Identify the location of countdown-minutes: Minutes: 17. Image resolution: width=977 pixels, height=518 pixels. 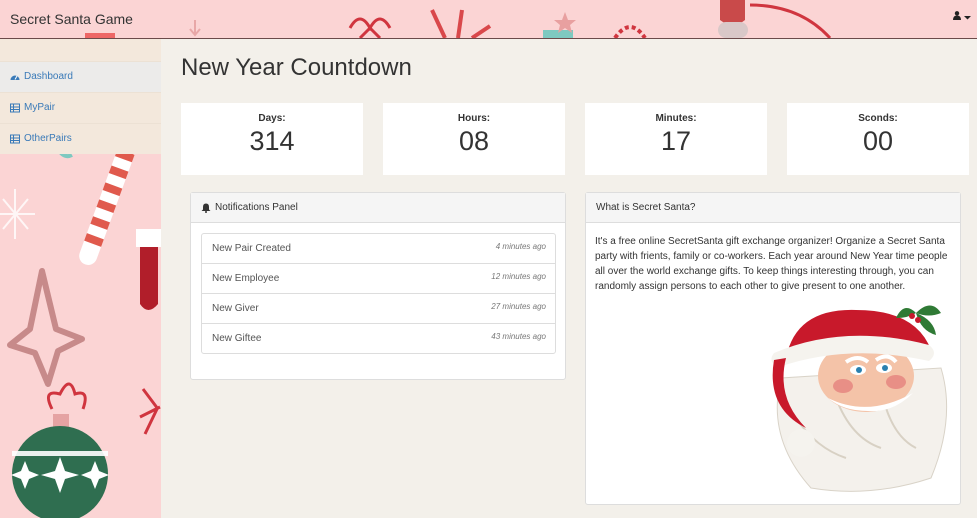
(676, 139).